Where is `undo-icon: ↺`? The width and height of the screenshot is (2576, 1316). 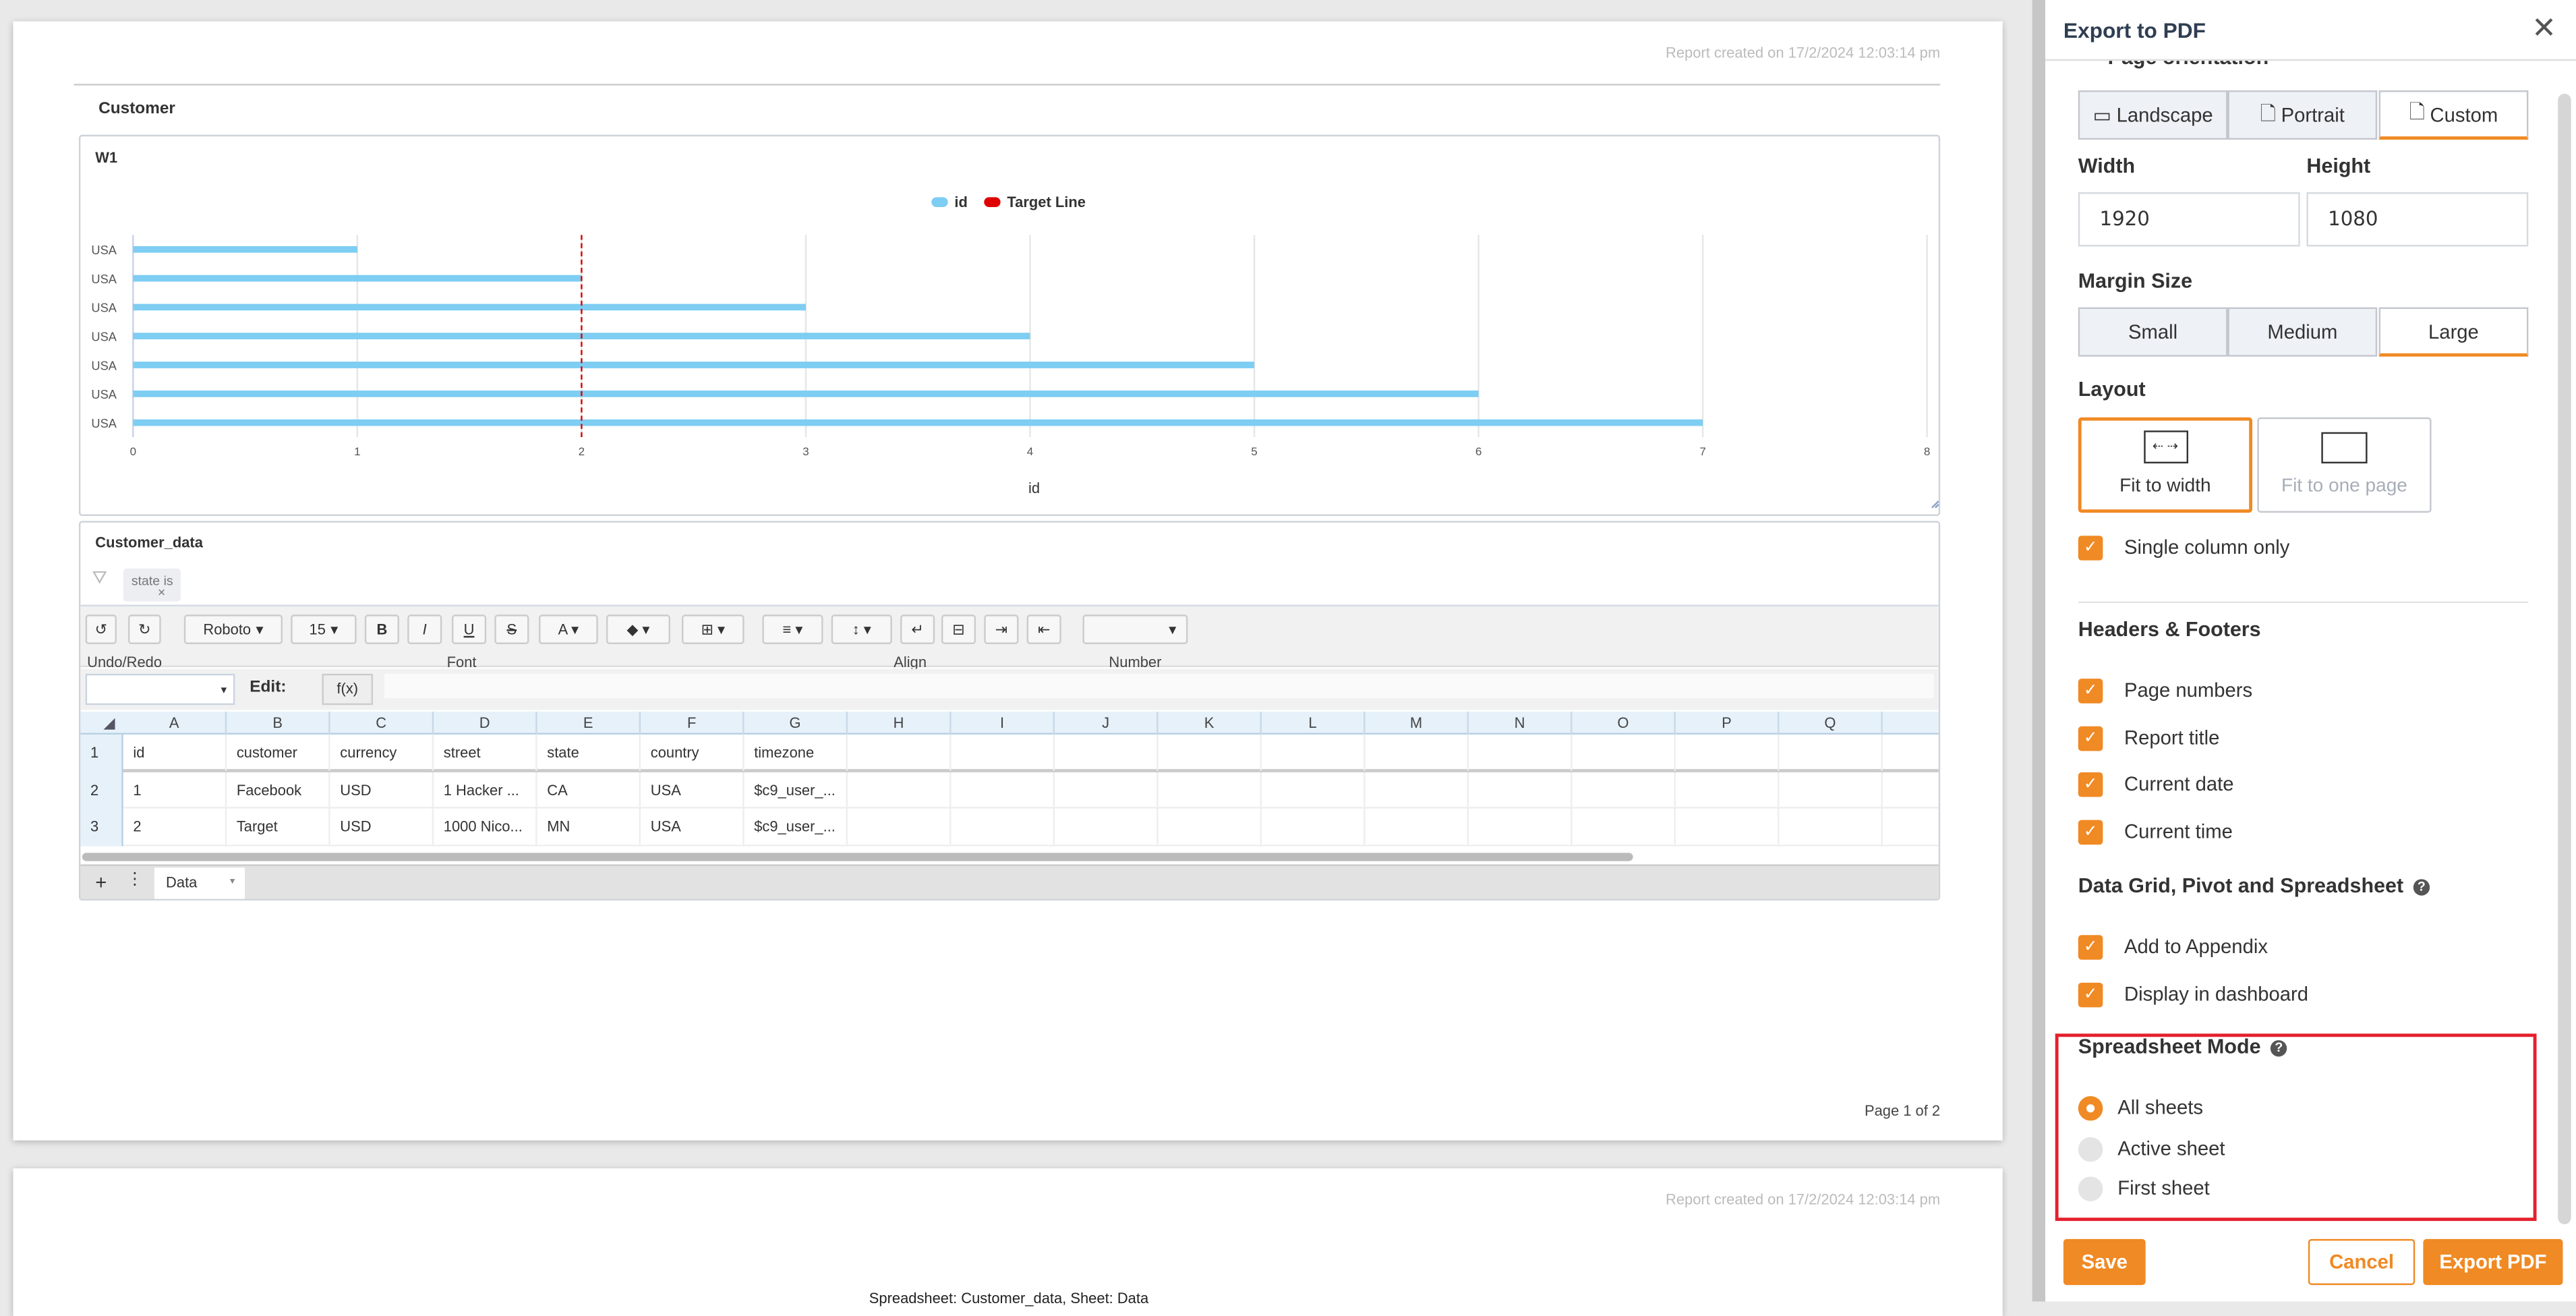
undo-icon: ↺ is located at coordinates (101, 629).